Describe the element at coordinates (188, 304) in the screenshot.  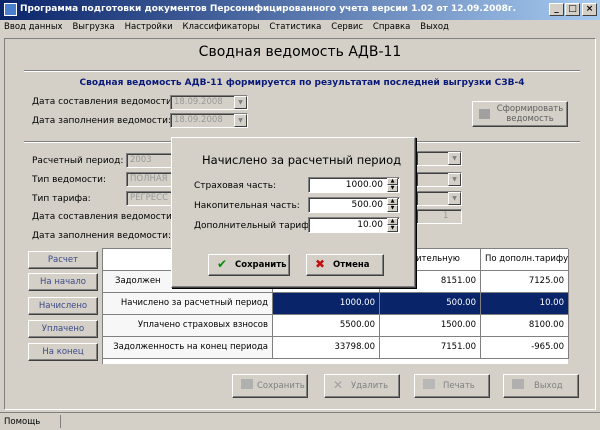
I see `table-row-label: Начислено за расчетный период` at that location.